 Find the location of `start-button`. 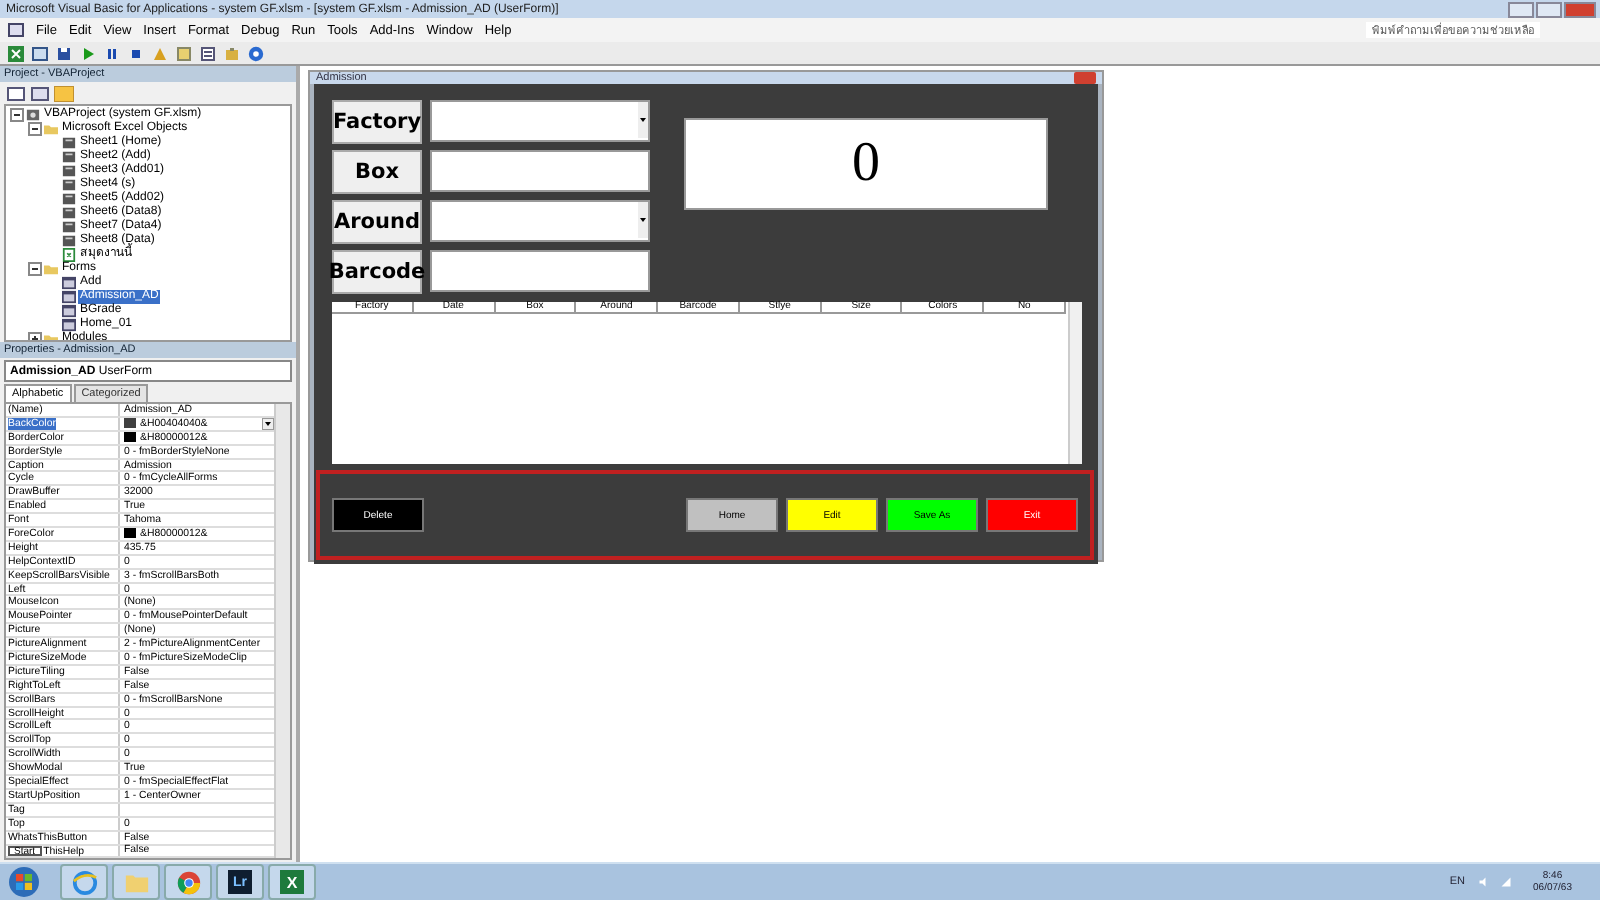

start-button is located at coordinates (24, 882).